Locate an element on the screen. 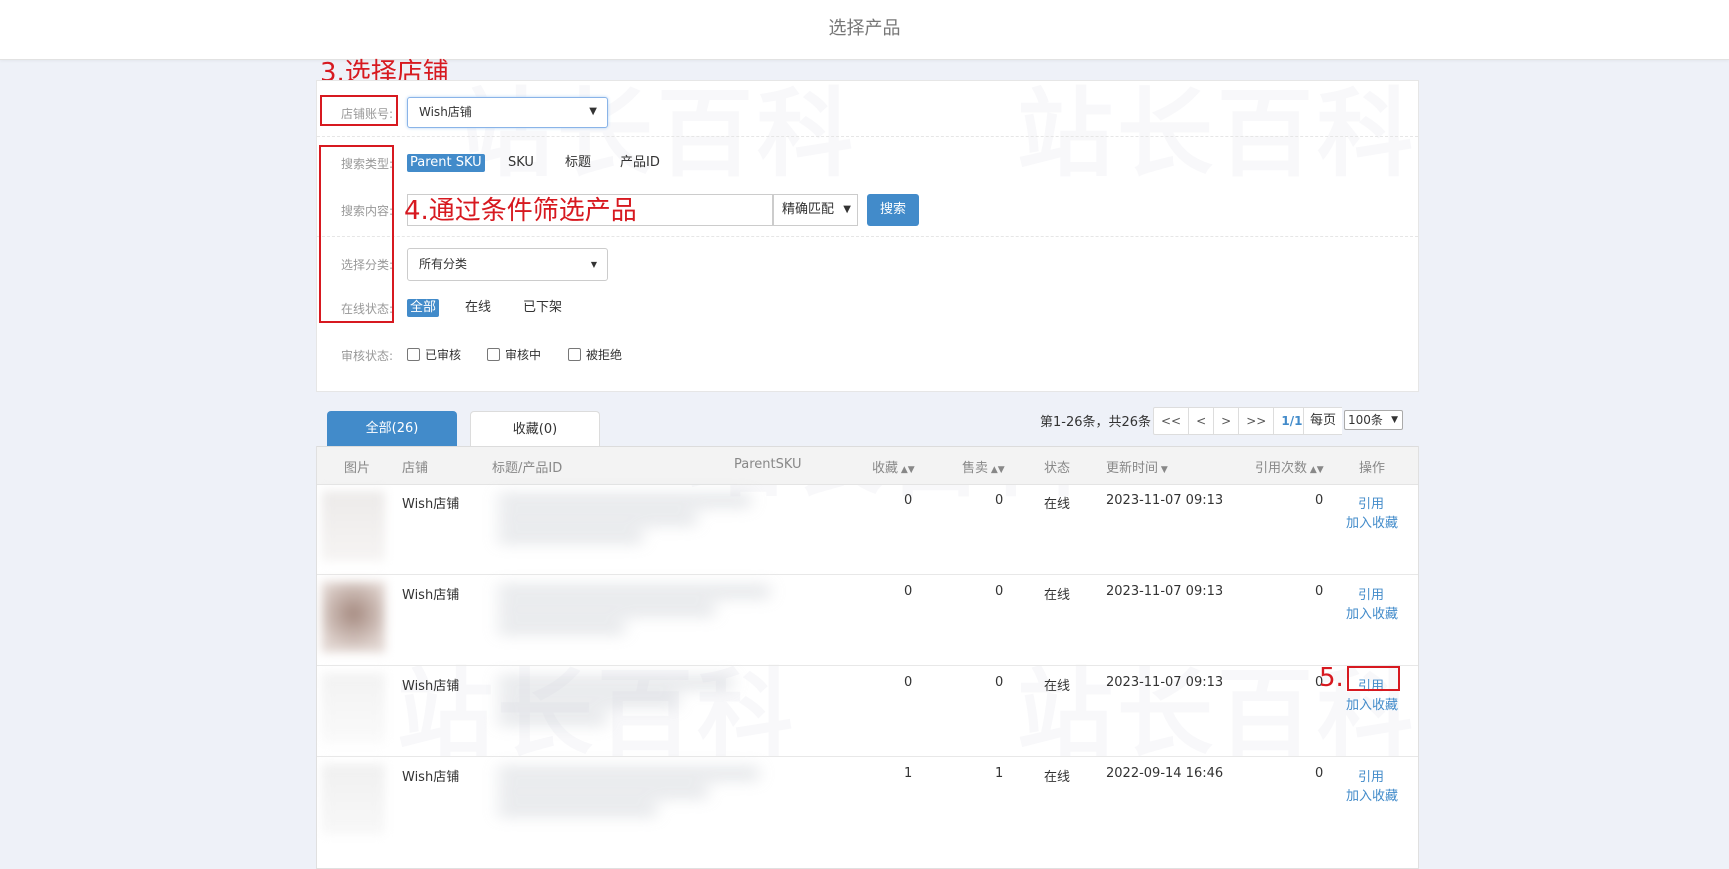 The image size is (1729, 869). header-sales-label: 售卖 is located at coordinates (975, 468).